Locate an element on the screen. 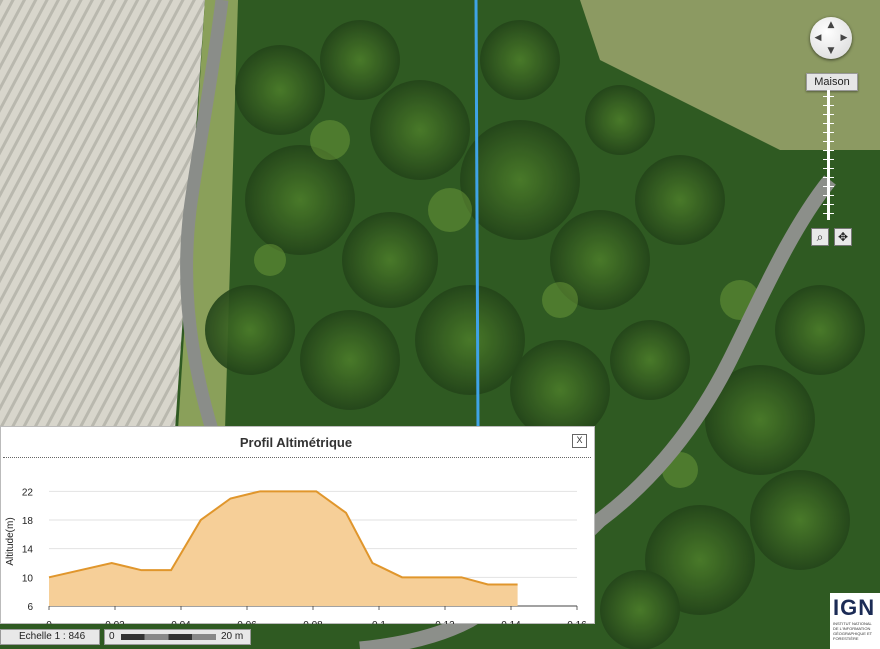  x-tick-label: 0.12 is located at coordinates (445, 622).